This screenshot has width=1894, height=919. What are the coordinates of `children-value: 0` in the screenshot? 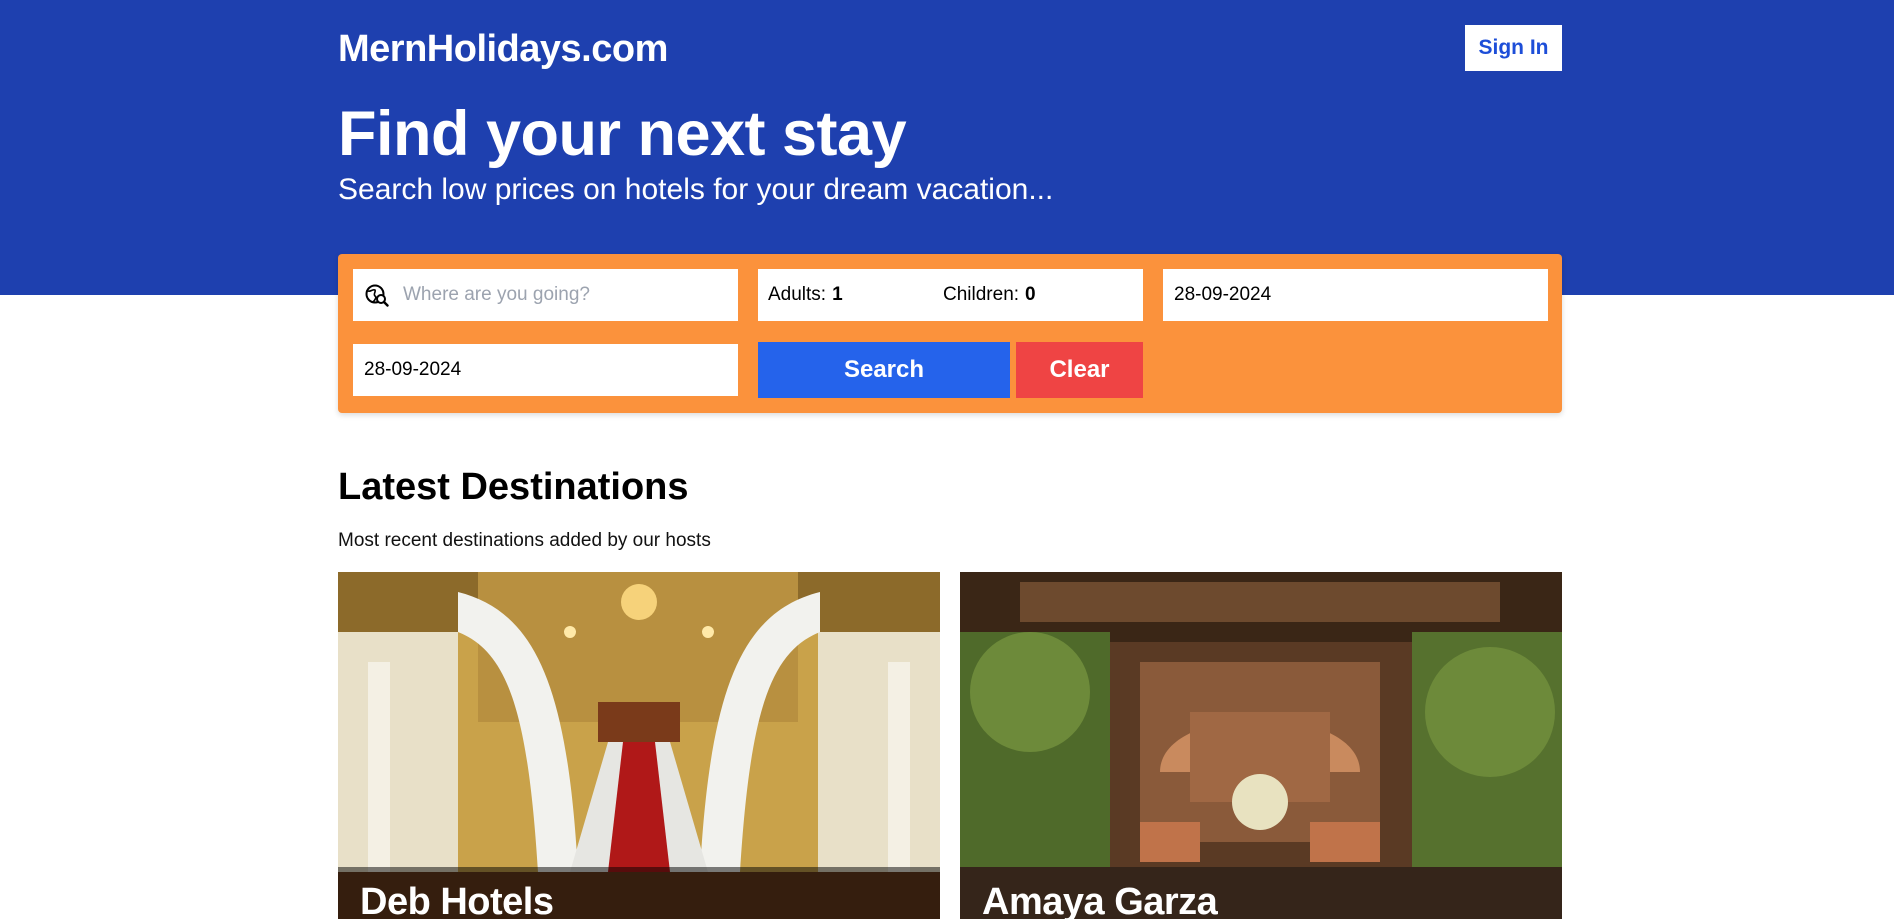 It's located at (1030, 295).